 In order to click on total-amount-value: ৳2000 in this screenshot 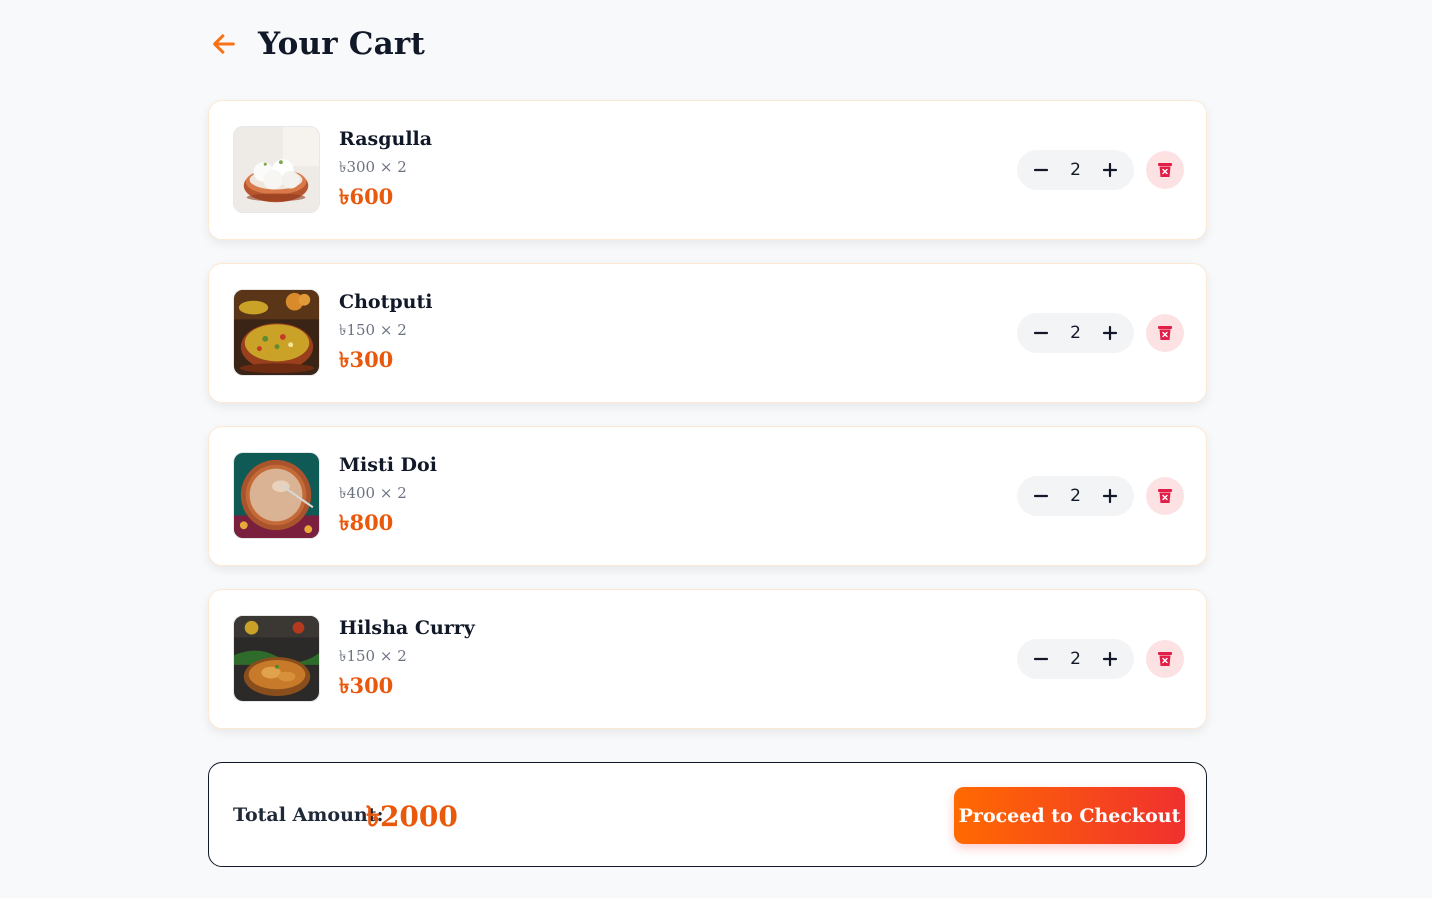, I will do `click(412, 816)`.